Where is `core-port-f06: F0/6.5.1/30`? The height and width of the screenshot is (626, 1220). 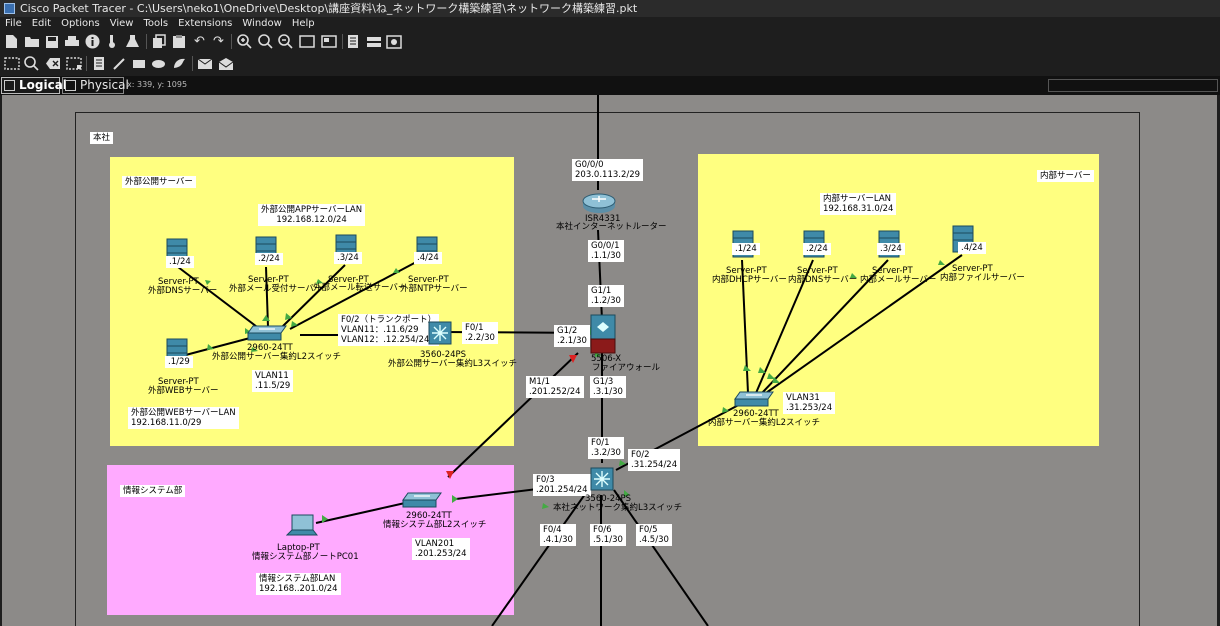 core-port-f06: F0/6.5.1/30 is located at coordinates (608, 535).